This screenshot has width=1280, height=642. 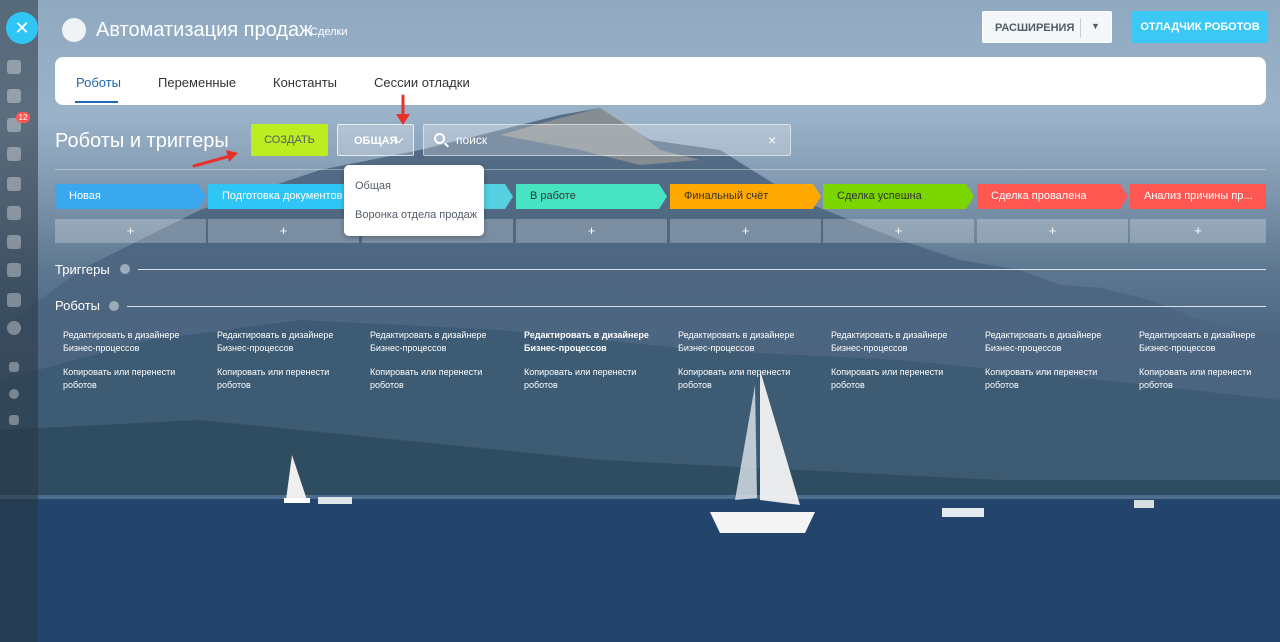 I want to click on stage-new: Новая, so click(x=130, y=196).